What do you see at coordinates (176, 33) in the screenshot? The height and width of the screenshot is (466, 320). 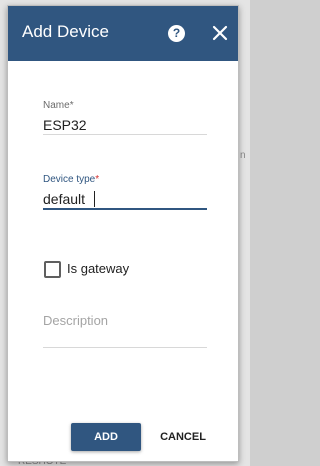 I see `help-icon: ?` at bounding box center [176, 33].